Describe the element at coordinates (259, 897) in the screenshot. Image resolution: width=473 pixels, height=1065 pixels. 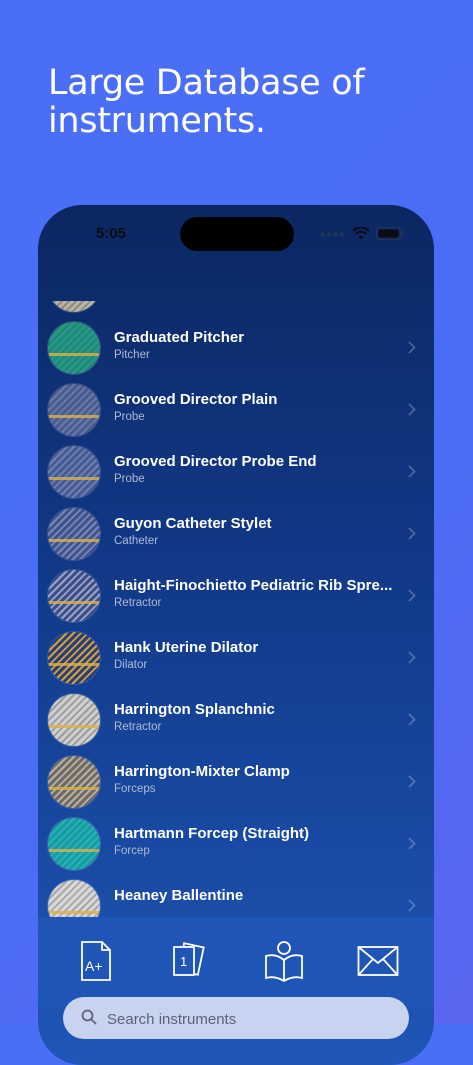
I see `instrument-text: Heaney Ballentine` at that location.